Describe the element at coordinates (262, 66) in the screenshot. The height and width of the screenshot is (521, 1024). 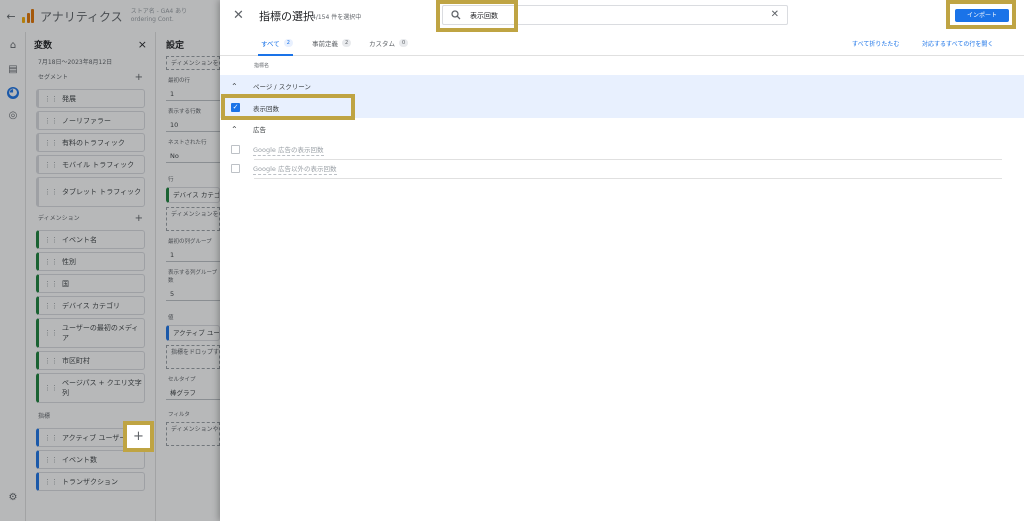
I see `column-header: 指標名` at that location.